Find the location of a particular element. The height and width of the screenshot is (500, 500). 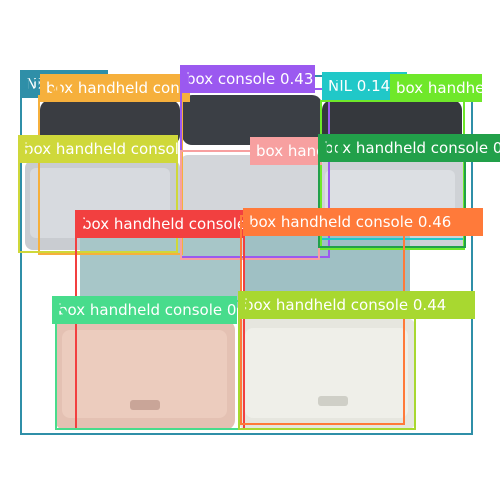

detection-id: 6 is located at coordinates (25, 151).